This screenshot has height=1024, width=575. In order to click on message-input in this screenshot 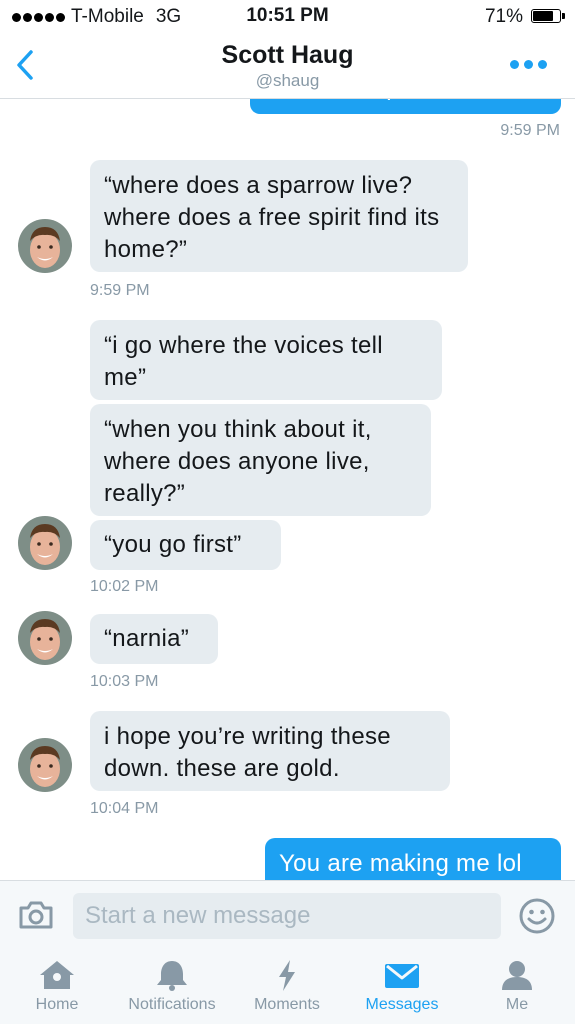, I will do `click(287, 916)`.